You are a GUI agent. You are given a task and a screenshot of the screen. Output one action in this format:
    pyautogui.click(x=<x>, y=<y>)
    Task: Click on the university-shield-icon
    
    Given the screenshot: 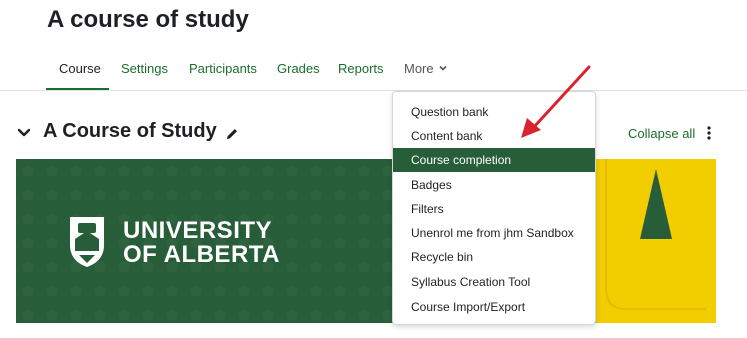 What is the action you would take?
    pyautogui.click(x=87, y=242)
    